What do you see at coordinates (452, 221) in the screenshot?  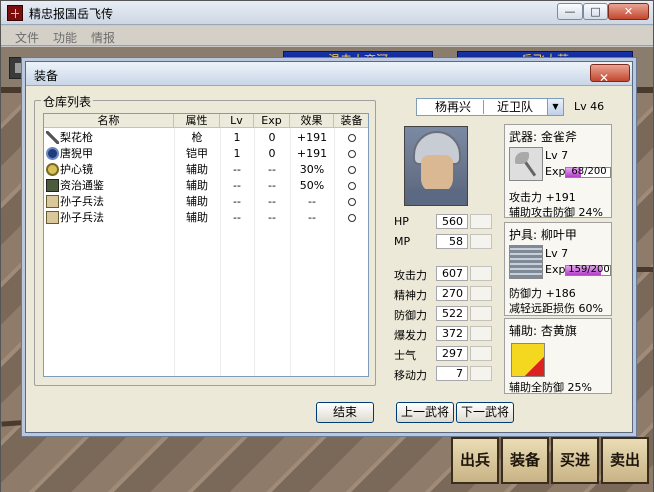 I see `stat-value: 560` at bounding box center [452, 221].